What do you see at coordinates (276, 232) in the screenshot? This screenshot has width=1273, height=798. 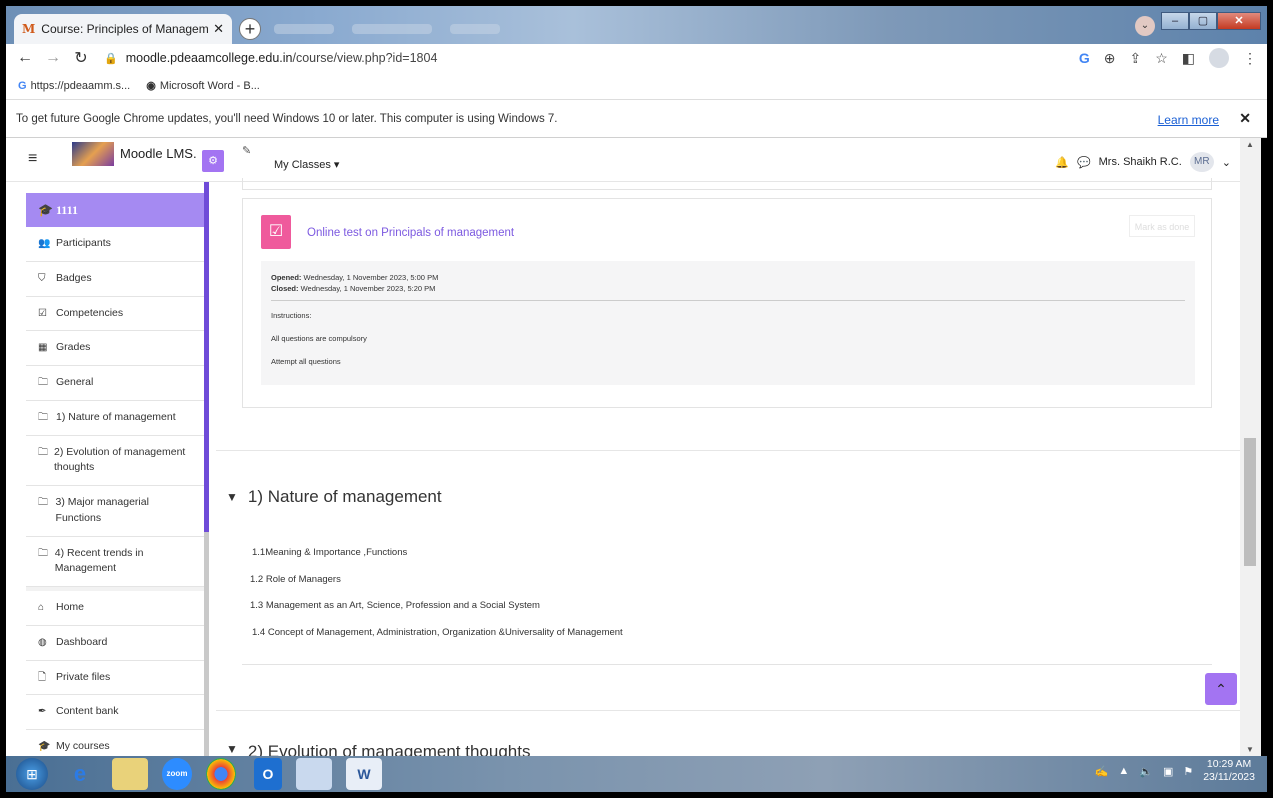 I see `quiz-icon: ☑` at bounding box center [276, 232].